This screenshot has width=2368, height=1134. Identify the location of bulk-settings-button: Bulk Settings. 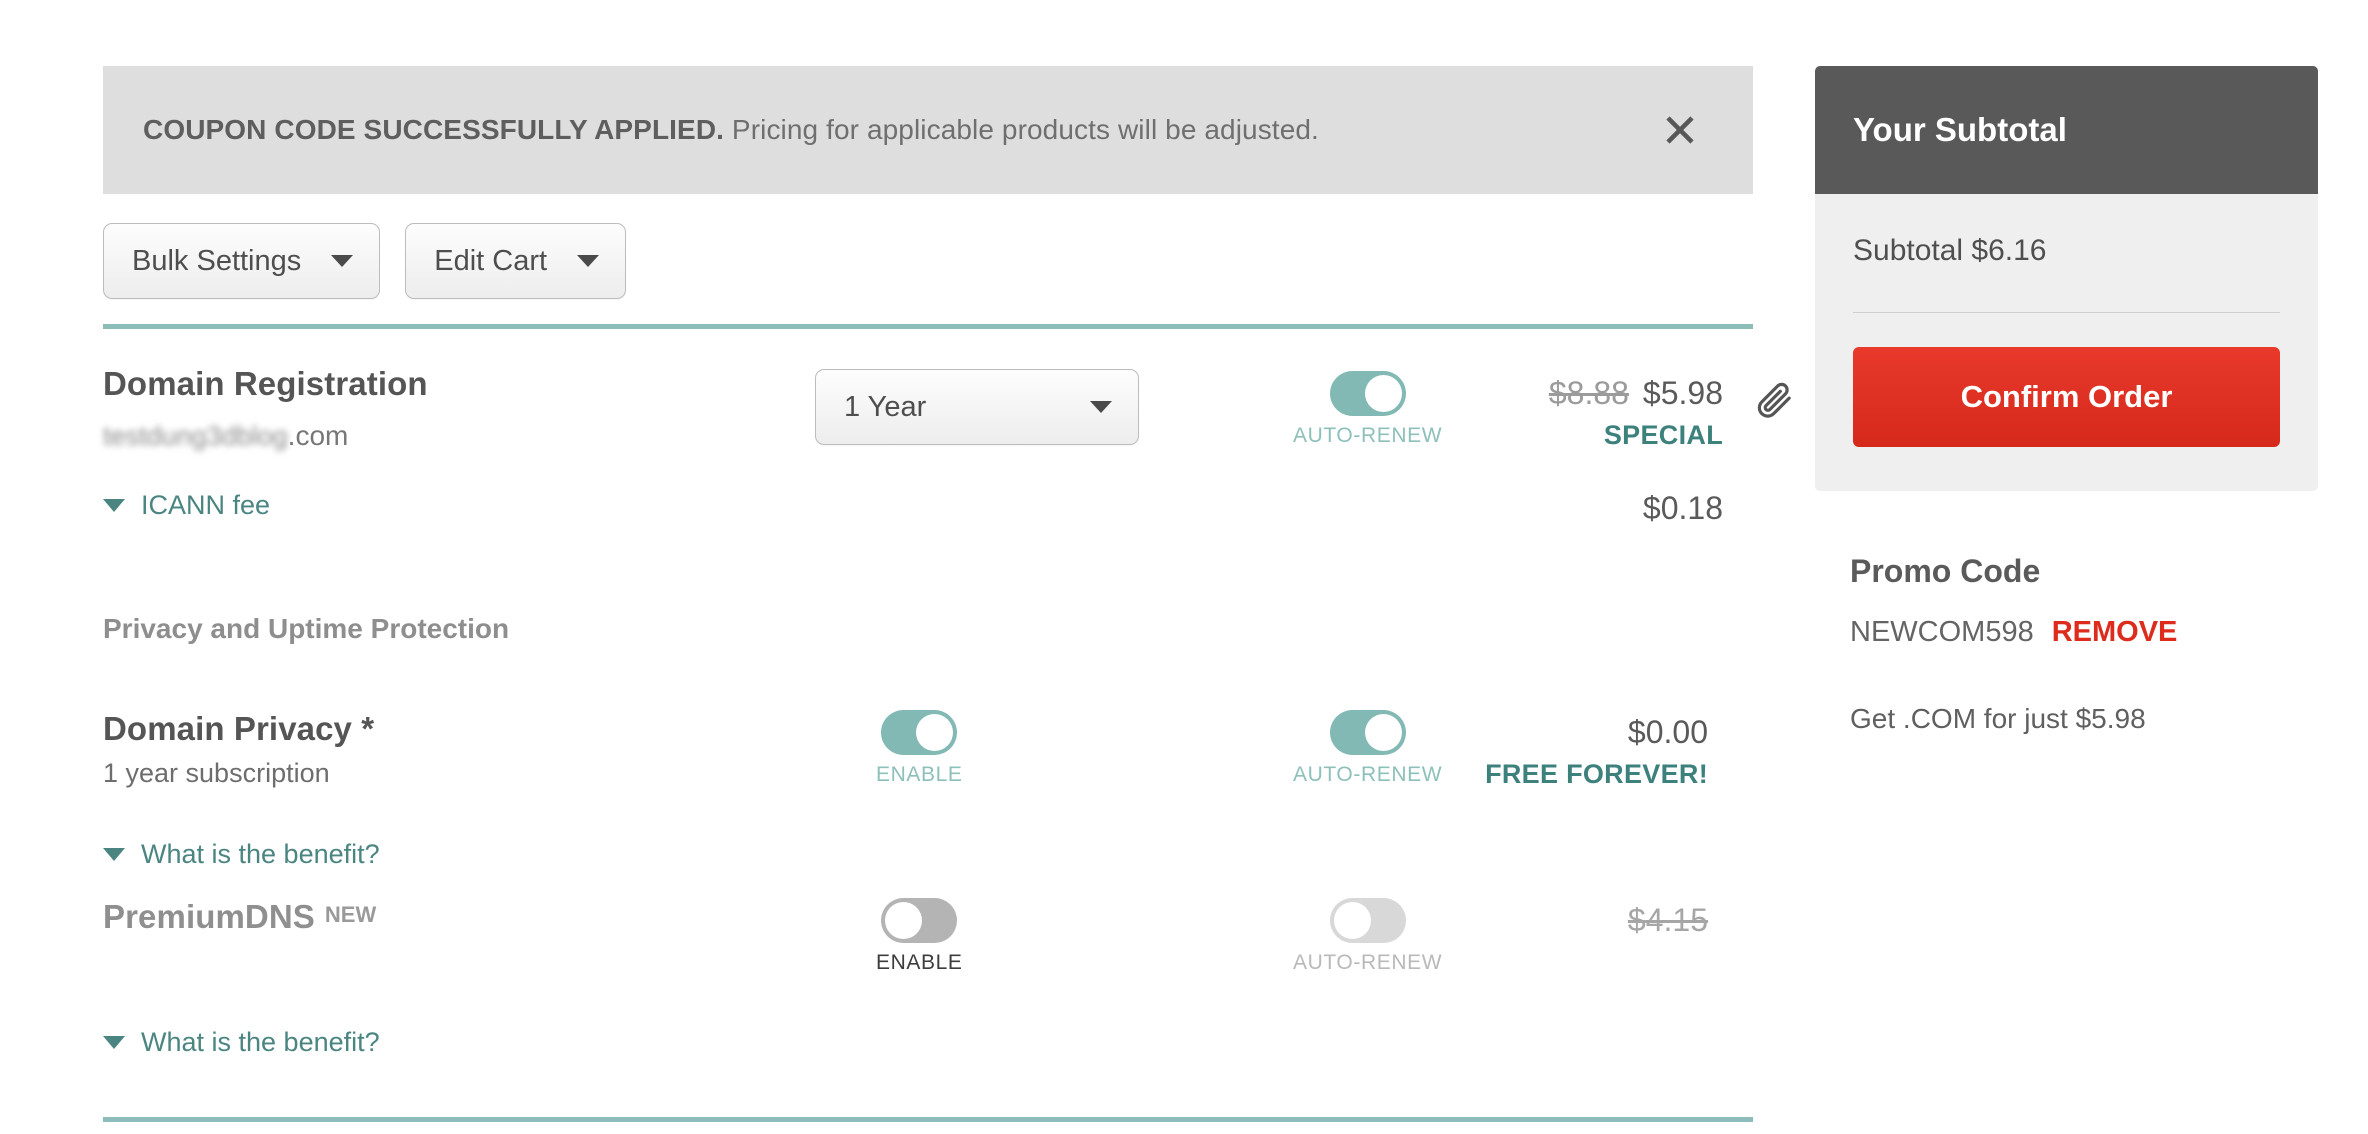
(242, 261).